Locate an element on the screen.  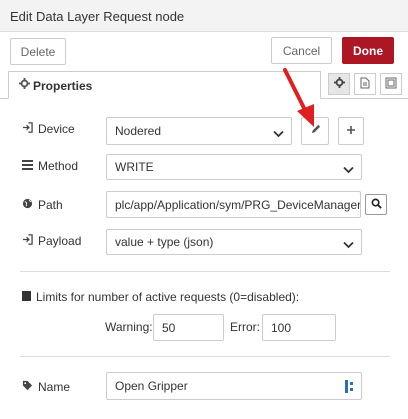
device-label-group: Device is located at coordinates (48, 129).